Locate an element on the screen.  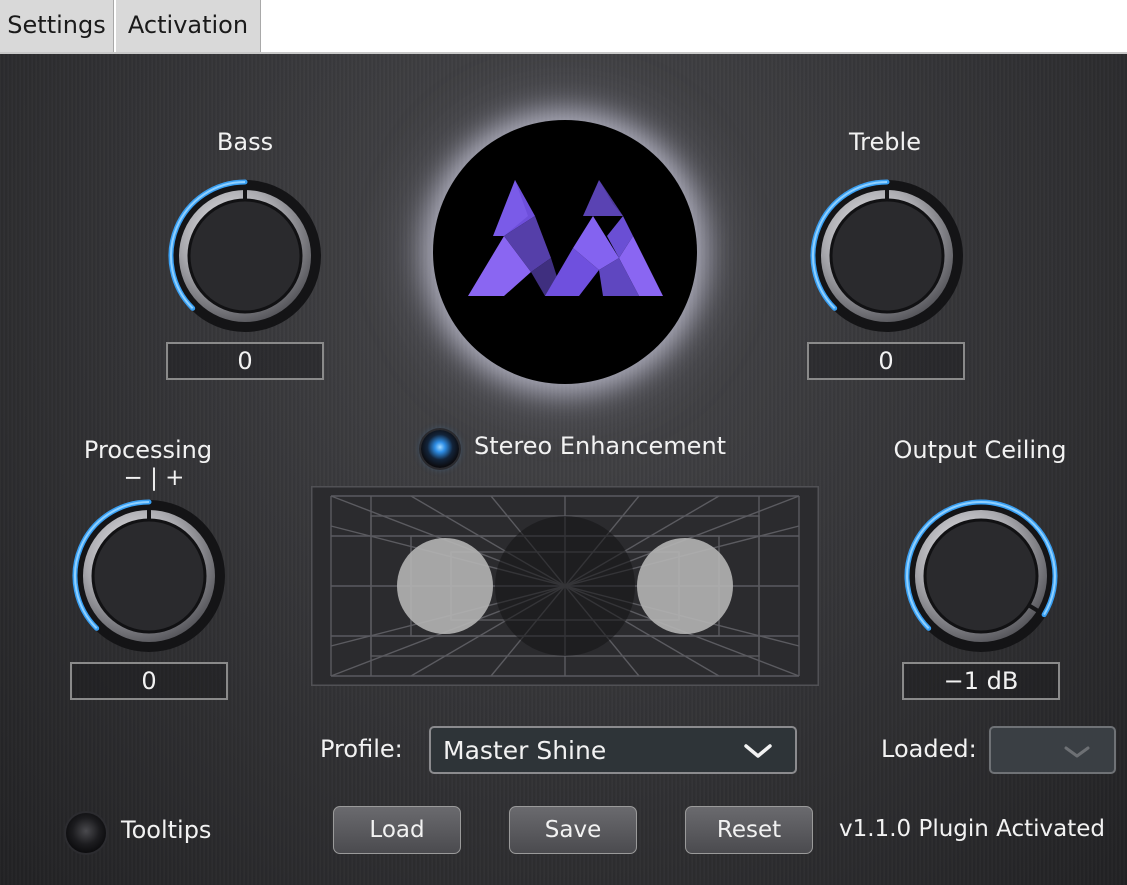
treble-knob is located at coordinates (887, 256).